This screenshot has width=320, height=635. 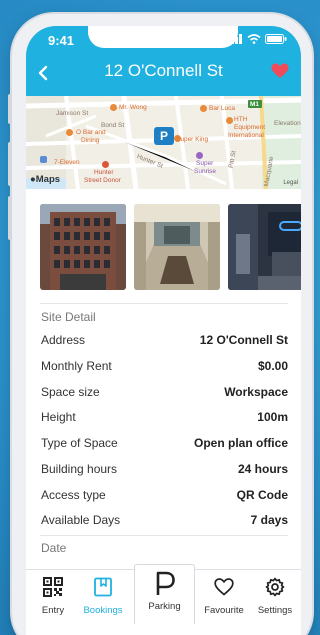 What do you see at coordinates (164, 366) in the screenshot?
I see `detail-row-monthly-rent: Monthly Rent $0.00` at bounding box center [164, 366].